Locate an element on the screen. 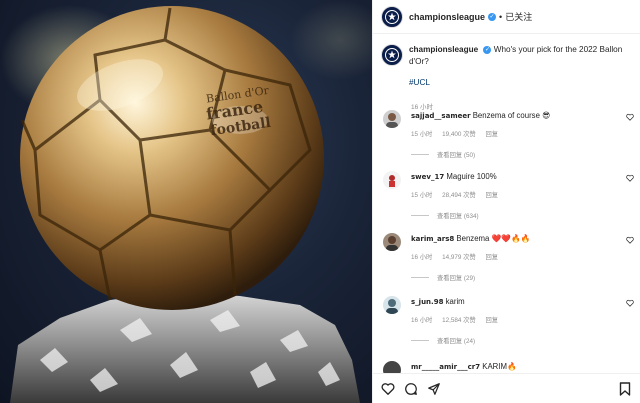  comment-username: mr_____amir___cr7 is located at coordinates (445, 367).